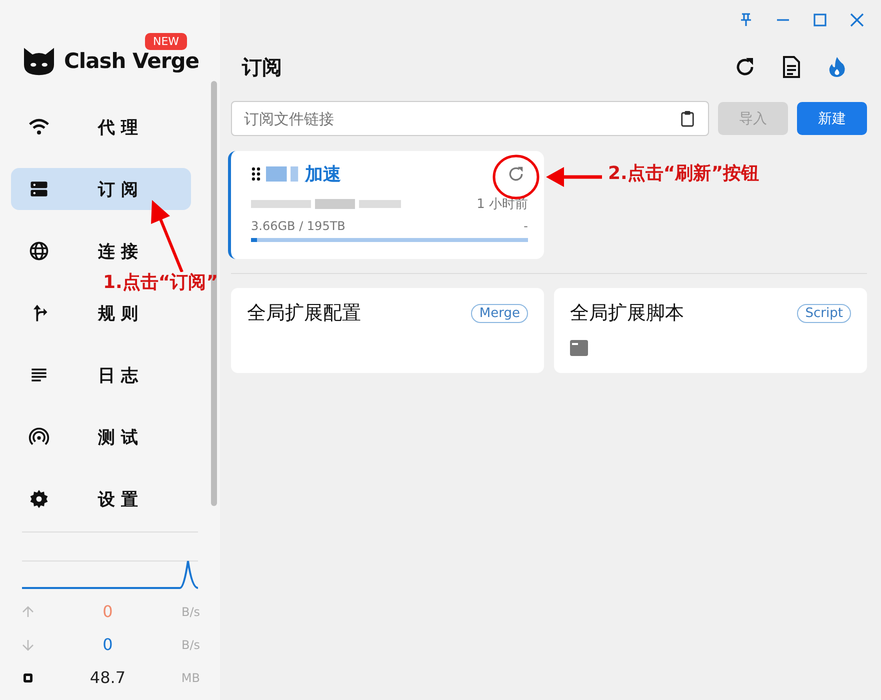  I want to click on profile-name: 加速, so click(323, 174).